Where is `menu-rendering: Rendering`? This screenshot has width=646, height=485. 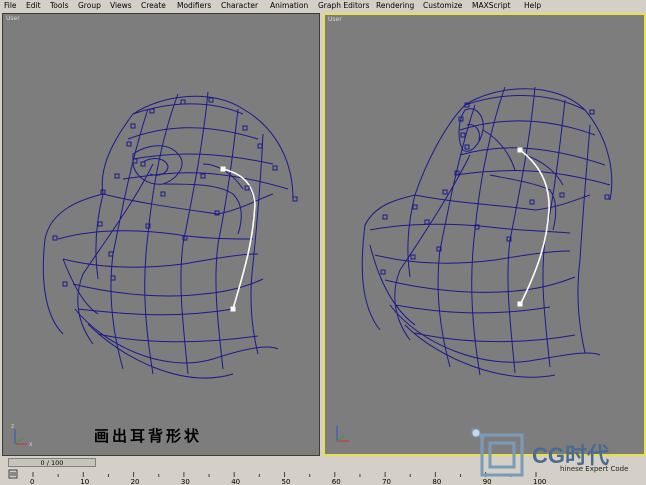
menu-rendering: Rendering is located at coordinates (395, 6).